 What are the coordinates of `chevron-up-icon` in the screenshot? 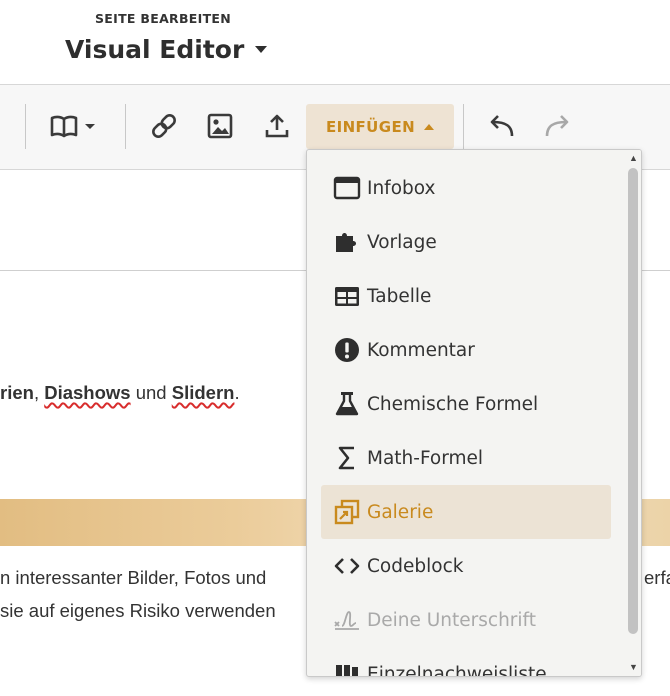 It's located at (429, 126).